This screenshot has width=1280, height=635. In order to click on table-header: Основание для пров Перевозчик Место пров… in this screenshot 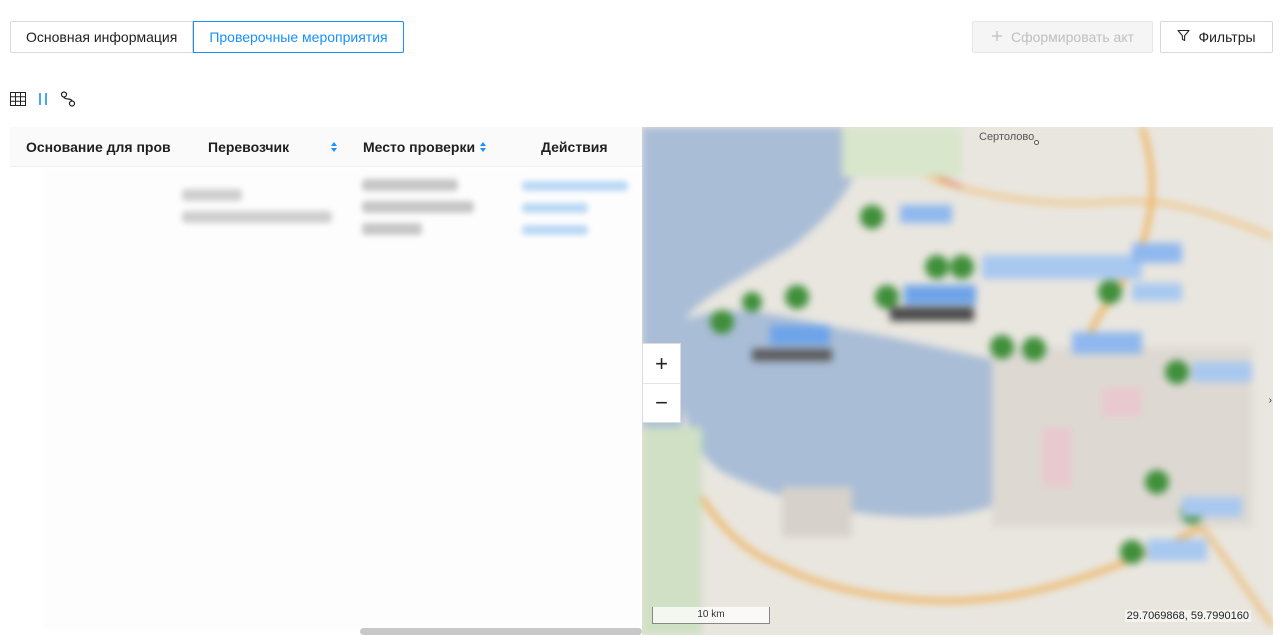, I will do `click(326, 147)`.